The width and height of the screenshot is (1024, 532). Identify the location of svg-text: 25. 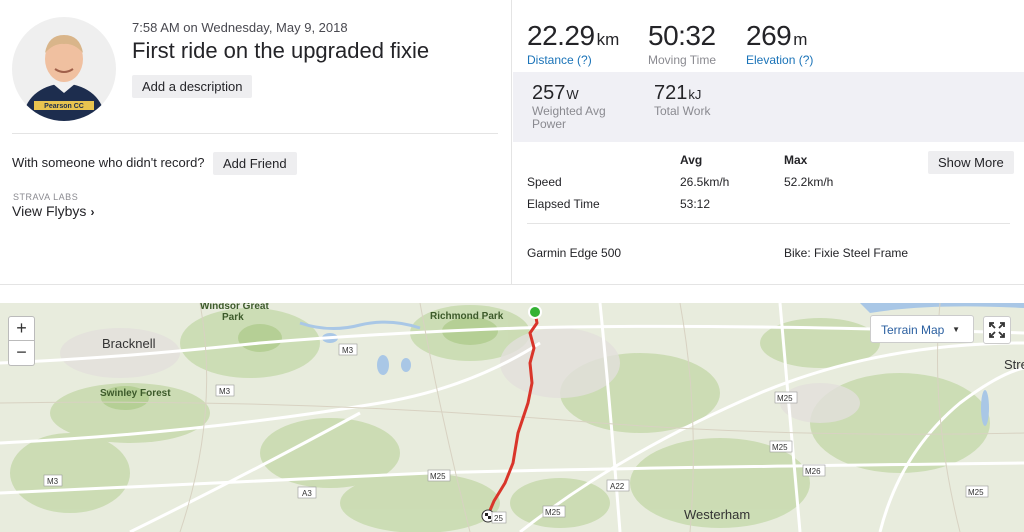
(498, 518).